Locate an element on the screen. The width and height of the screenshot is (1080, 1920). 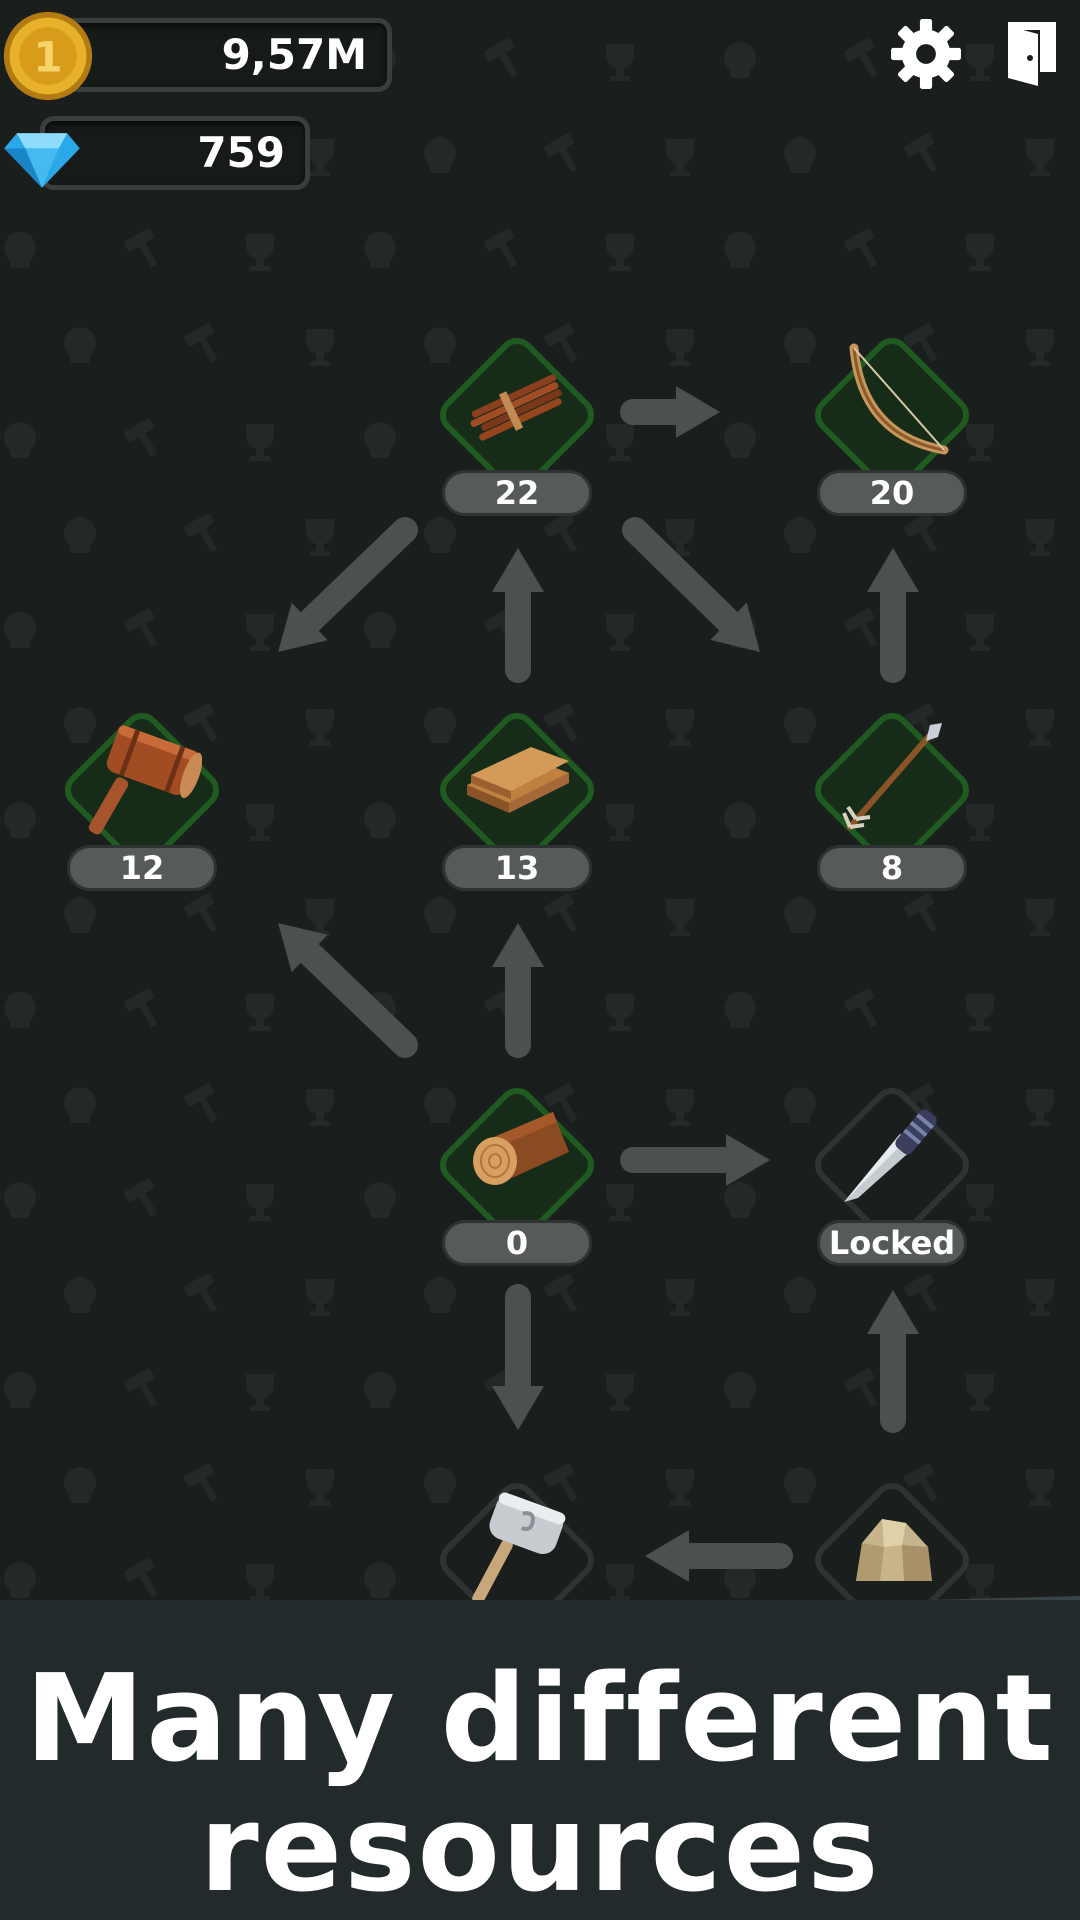
arrow-icon is located at coordinates (892, 776).